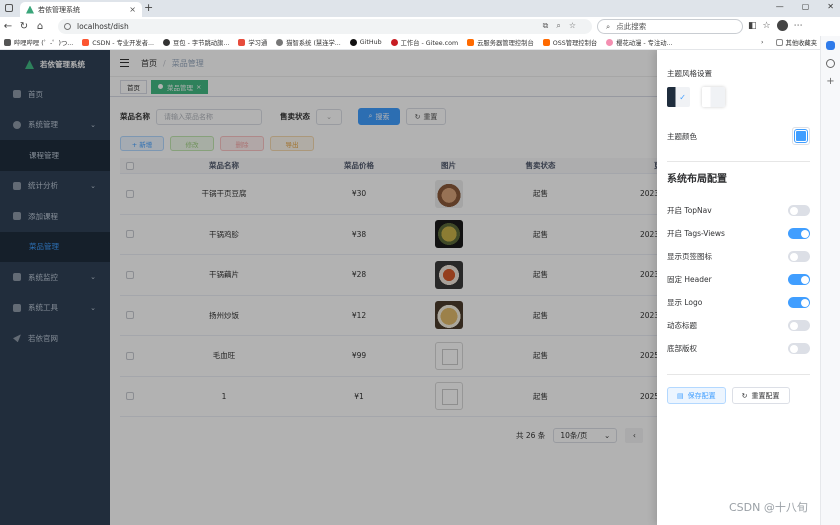  I want to click on address-bar: ← ↻ ⌂ localhost/dish ⧉⌕☆ ⌕ 点此搜索 ◧ ☆ ⋯, so click(420, 26).